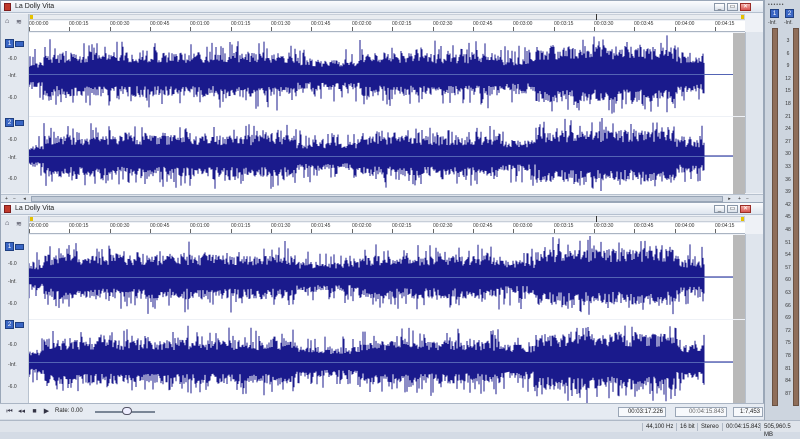 The image size is (800, 439). Describe the element at coordinates (788, 330) in the screenshot. I see `meter-scale-label: 72` at that location.